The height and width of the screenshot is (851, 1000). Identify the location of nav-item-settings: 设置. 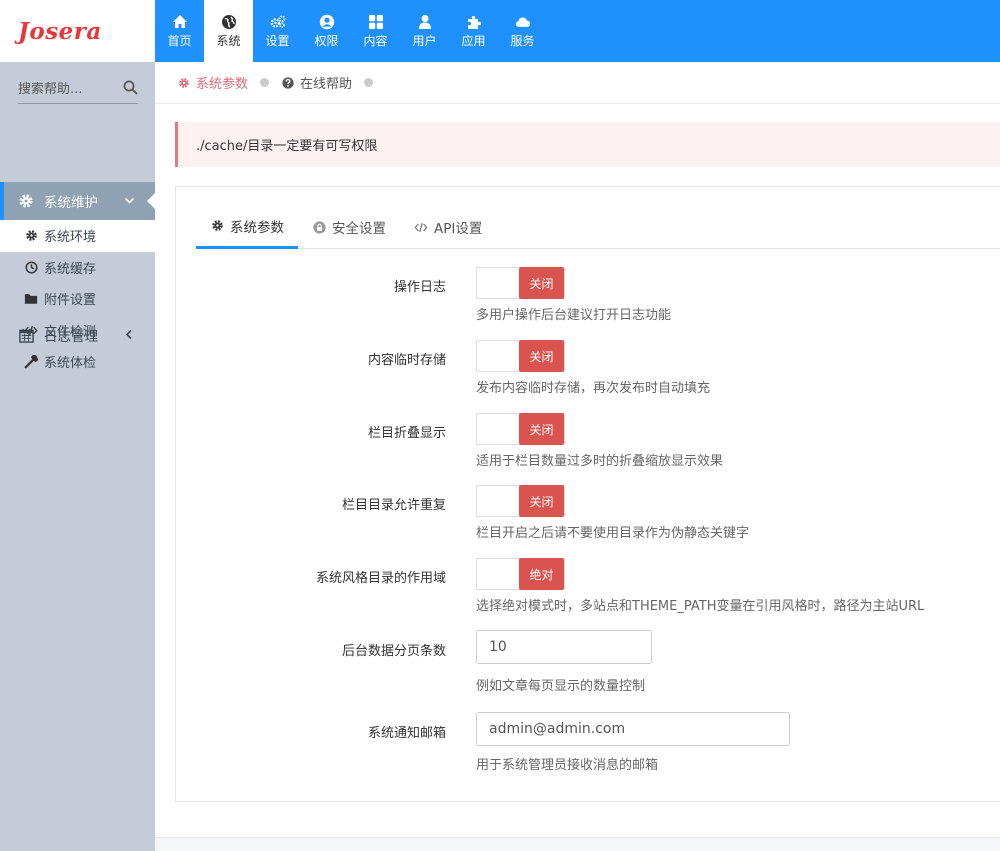
(277, 31).